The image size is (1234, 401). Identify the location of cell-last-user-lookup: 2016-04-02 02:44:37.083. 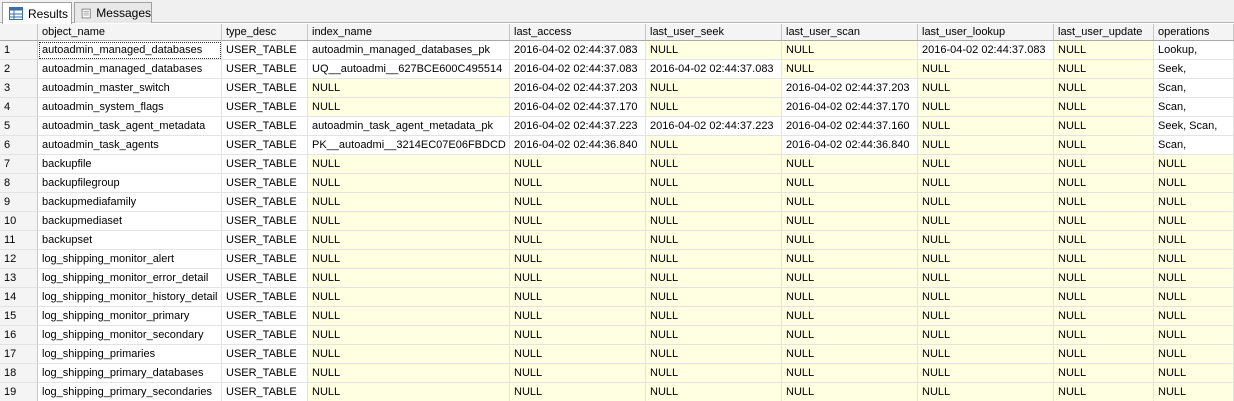
(986, 50).